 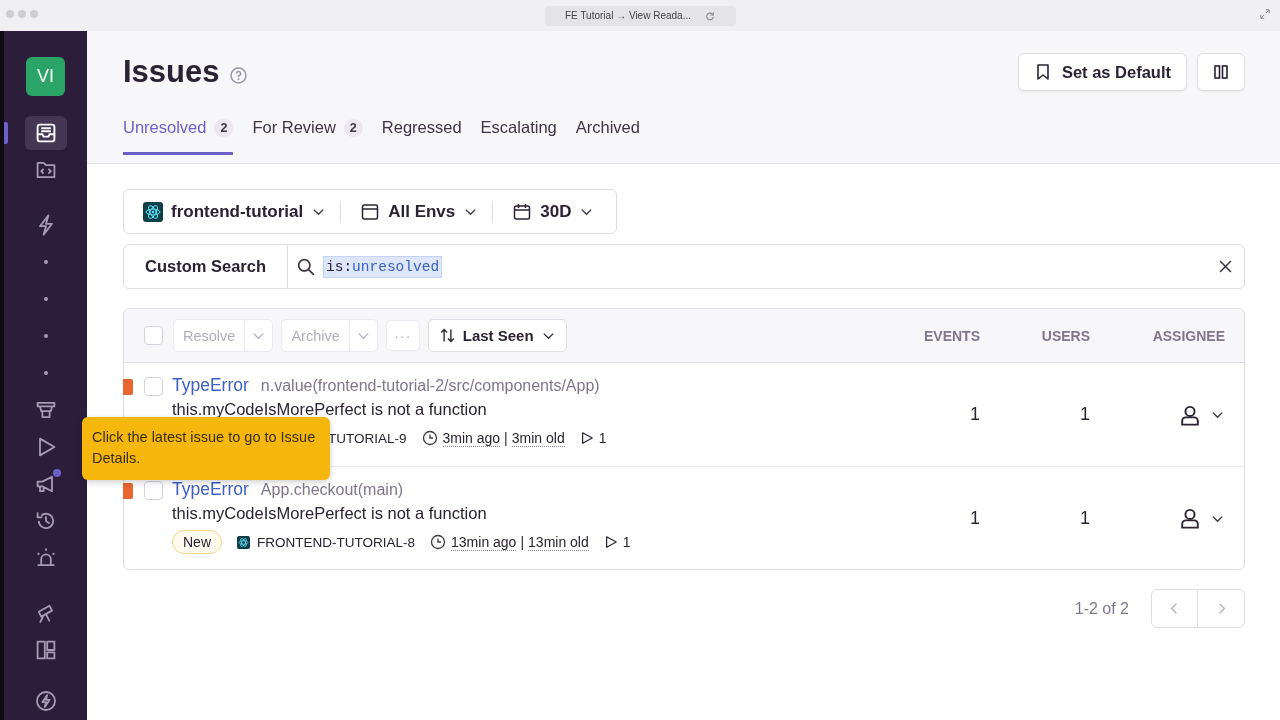 I want to click on short-id: FRONTEND-TUTORIAL-8, so click(x=336, y=542).